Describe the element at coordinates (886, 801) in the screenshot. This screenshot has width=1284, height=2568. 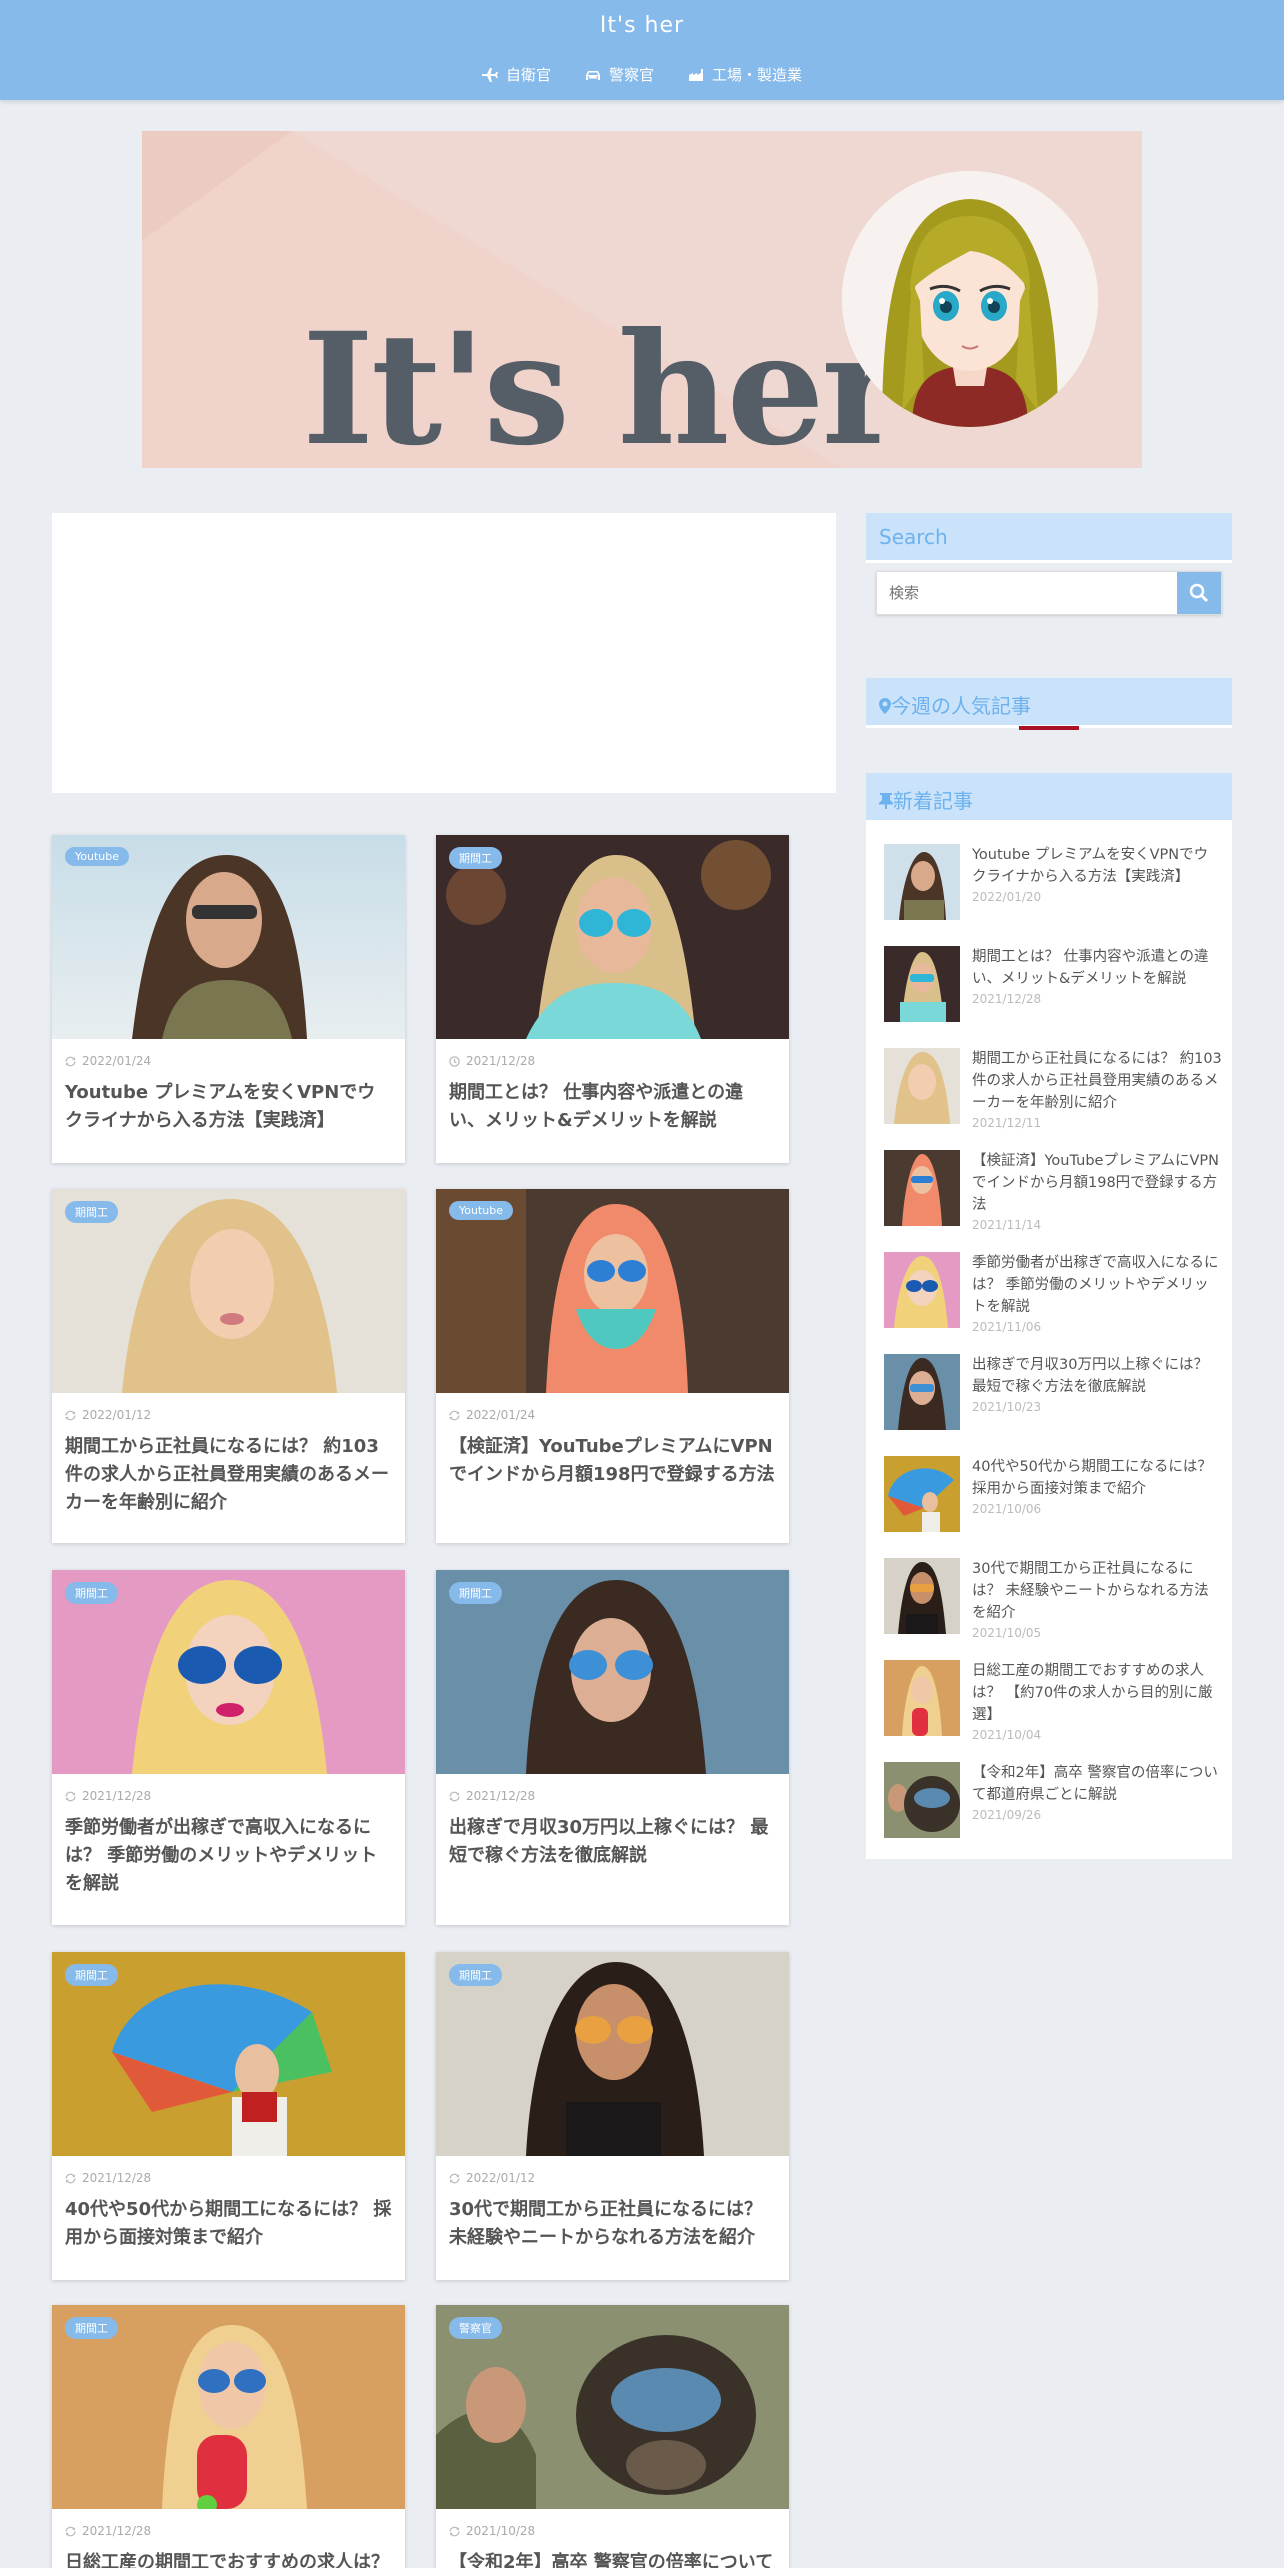
I see `pushpin-icon` at that location.